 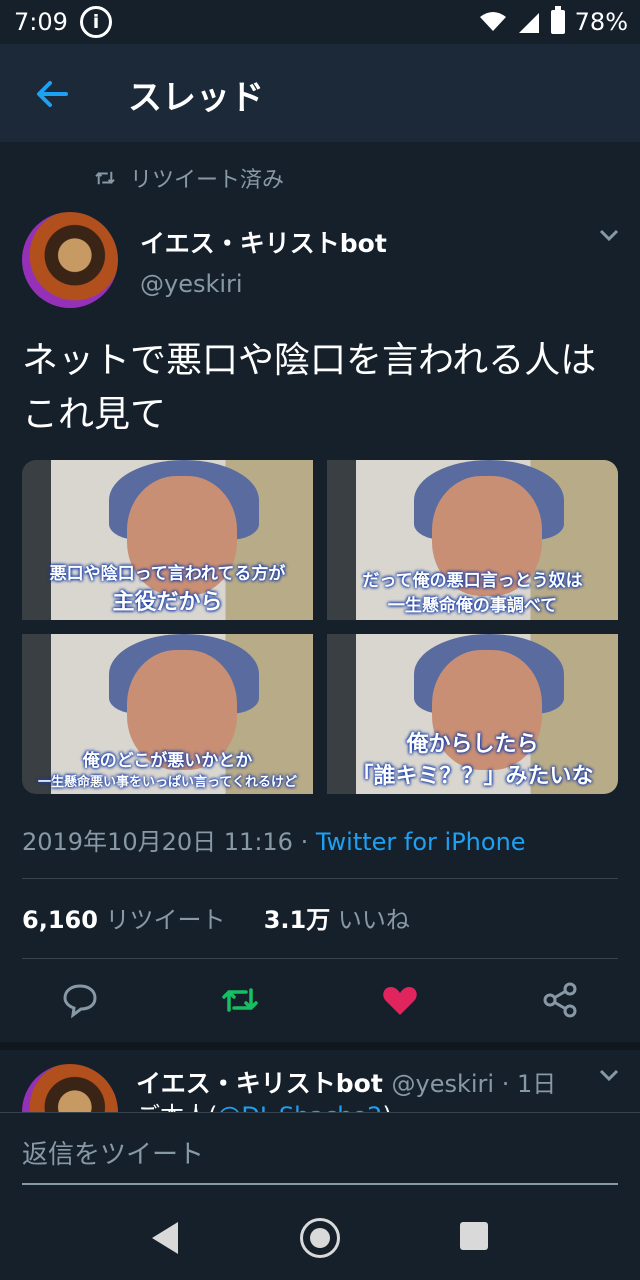 What do you see at coordinates (52, 94) in the screenshot?
I see `back-arrow-icon` at bounding box center [52, 94].